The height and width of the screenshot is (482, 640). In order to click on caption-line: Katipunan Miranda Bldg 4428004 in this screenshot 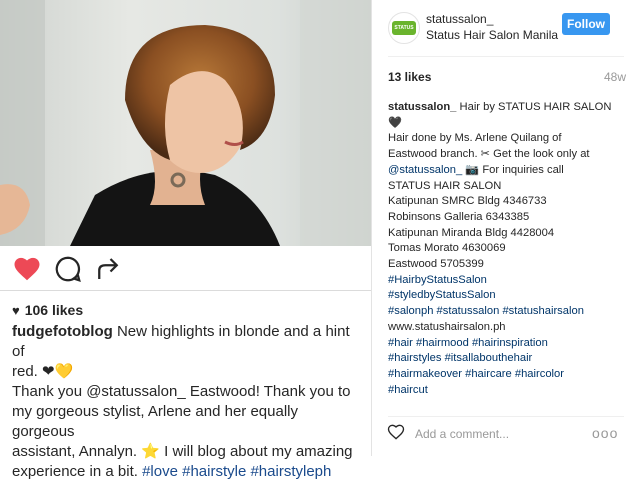, I will do `click(508, 234)`.